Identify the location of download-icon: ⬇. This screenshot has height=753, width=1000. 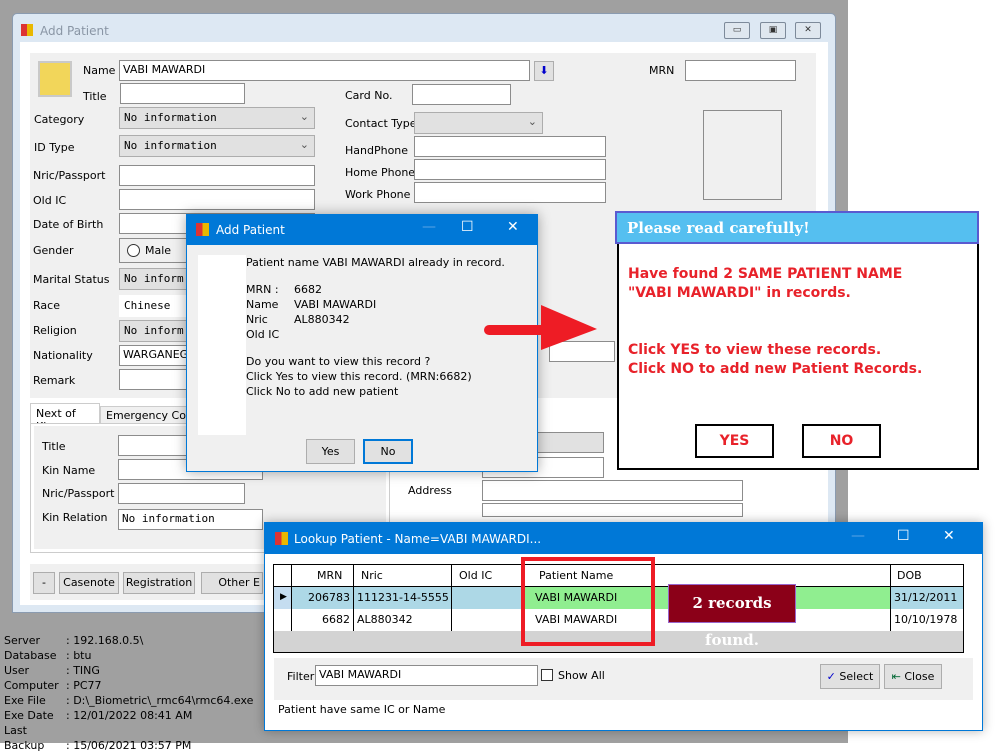
(544, 71).